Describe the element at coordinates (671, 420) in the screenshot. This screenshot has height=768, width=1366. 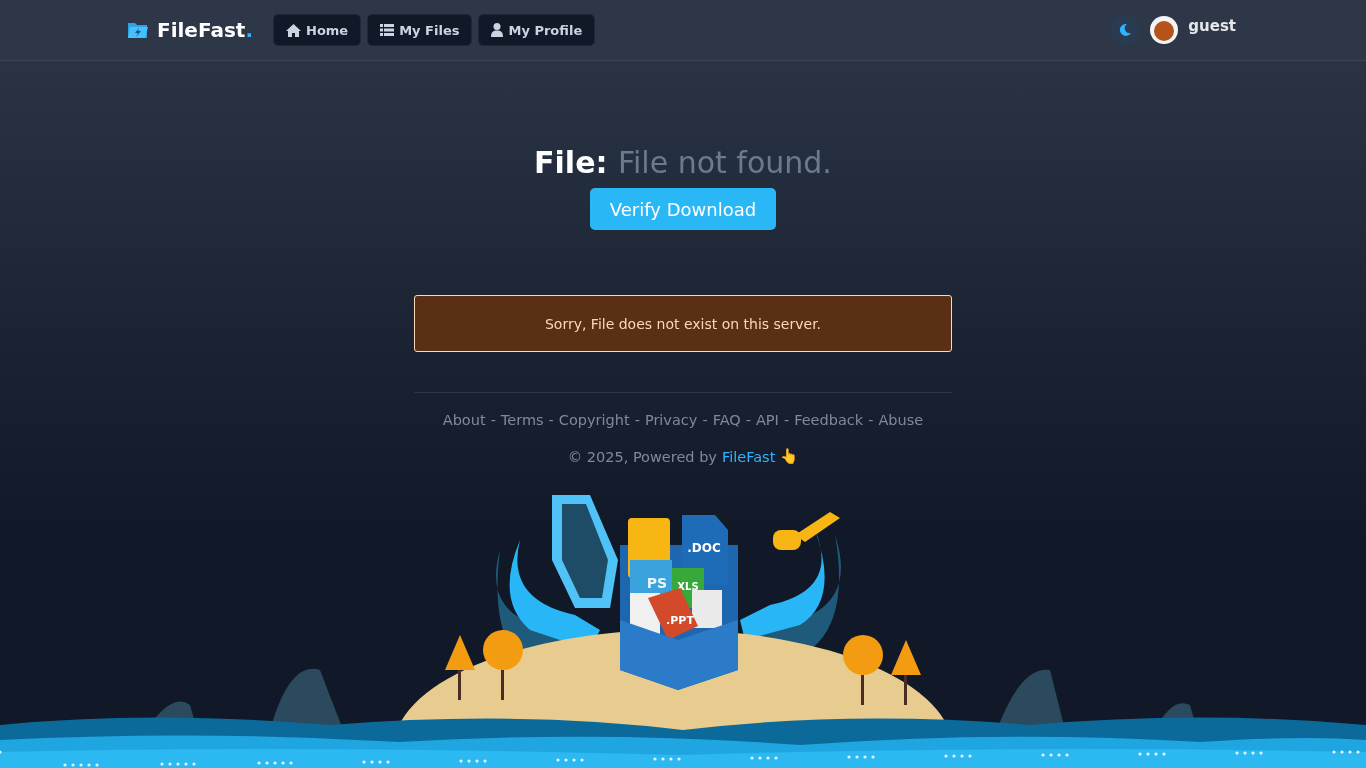
I see `footer-link: Privacy` at that location.